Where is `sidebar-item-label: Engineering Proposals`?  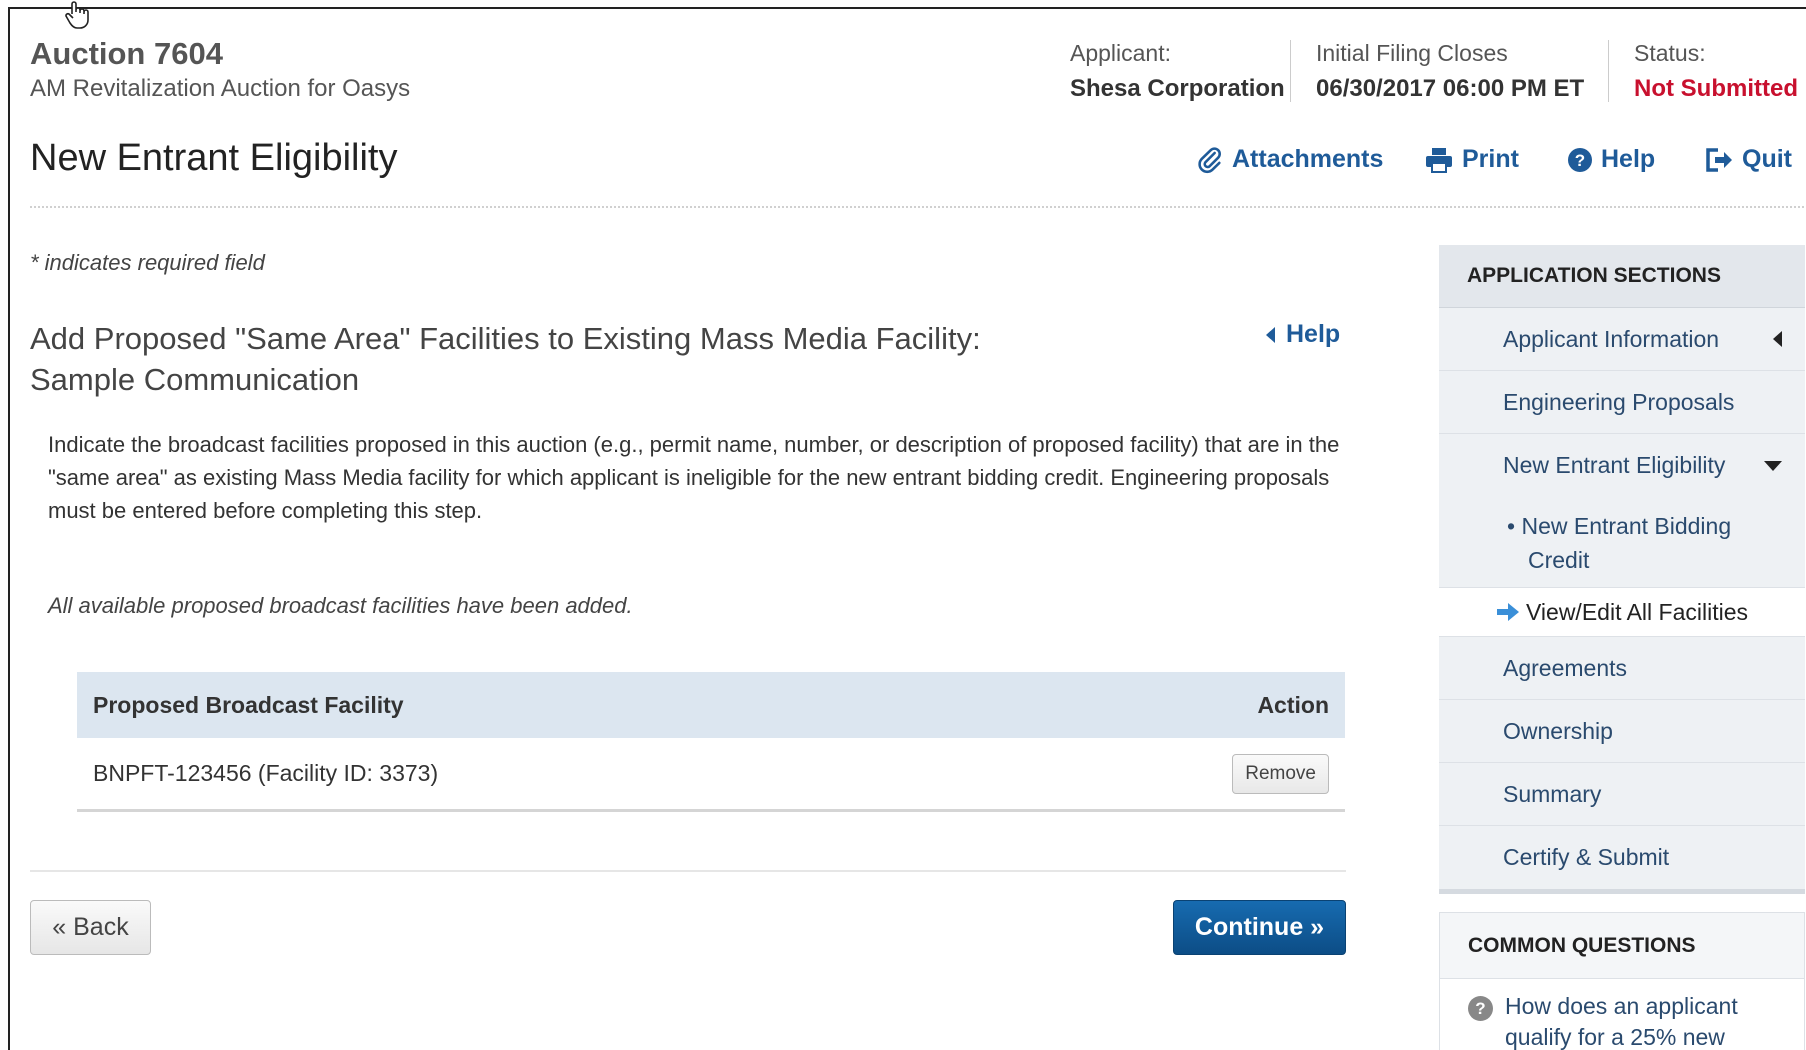 sidebar-item-label: Engineering Proposals is located at coordinates (1619, 401).